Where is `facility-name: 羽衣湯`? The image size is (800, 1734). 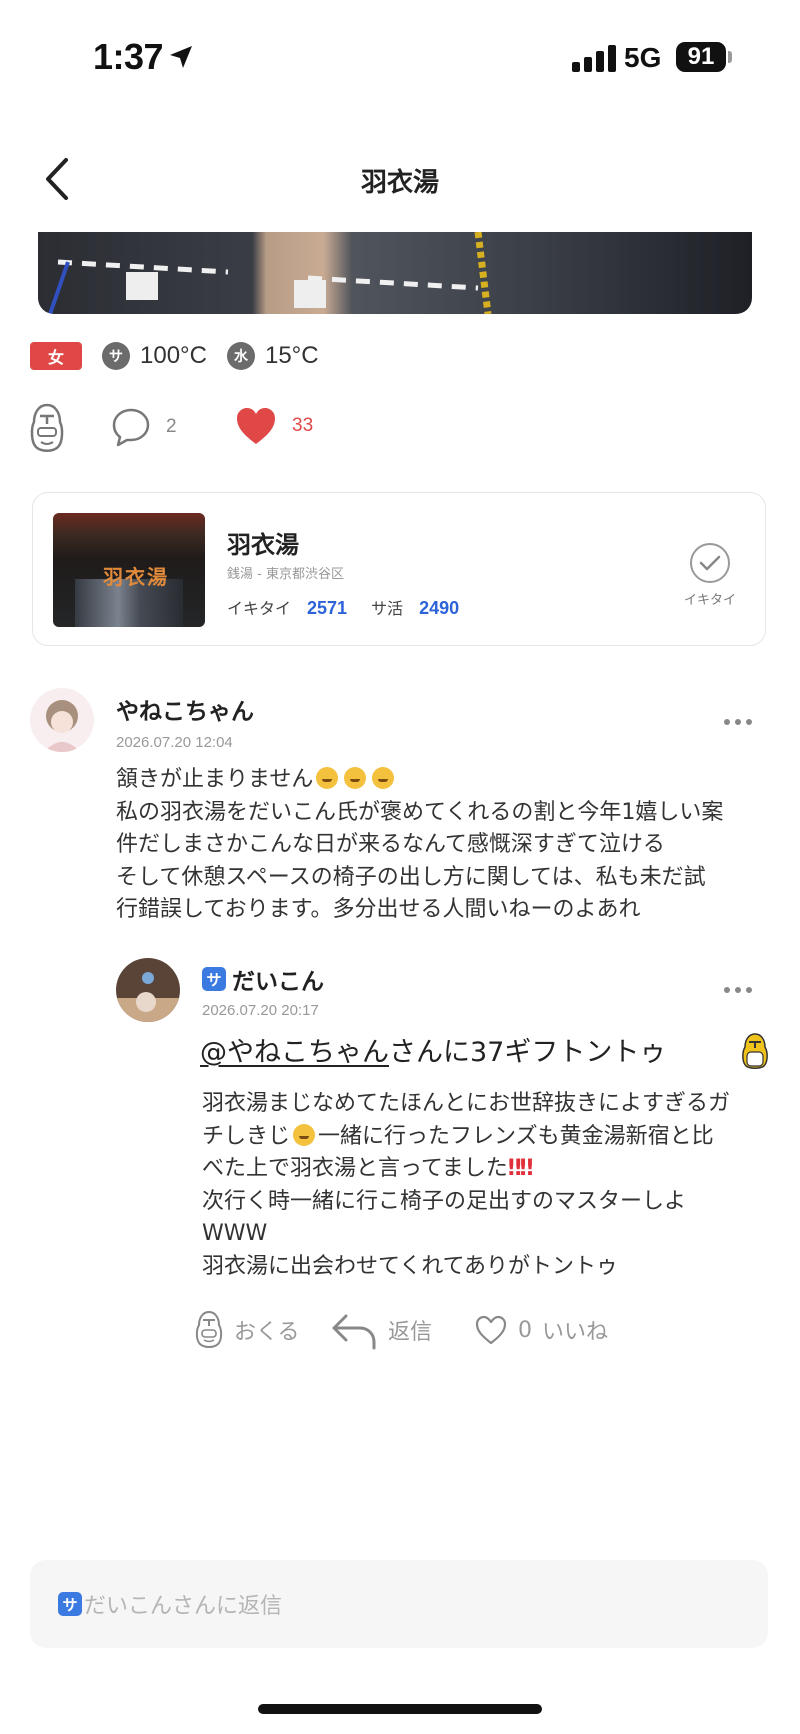
facility-name: 羽衣湯 is located at coordinates (263, 545).